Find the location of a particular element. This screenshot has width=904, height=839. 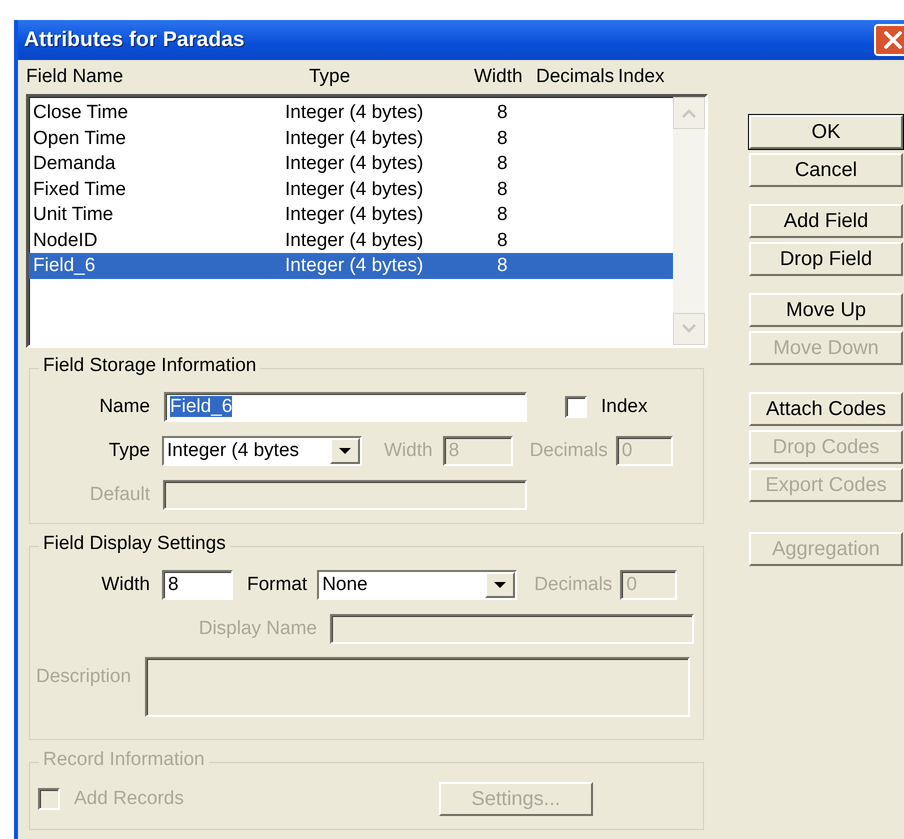

list-row: Field_6 Integer (4 bytes) 8 is located at coordinates (351, 265).